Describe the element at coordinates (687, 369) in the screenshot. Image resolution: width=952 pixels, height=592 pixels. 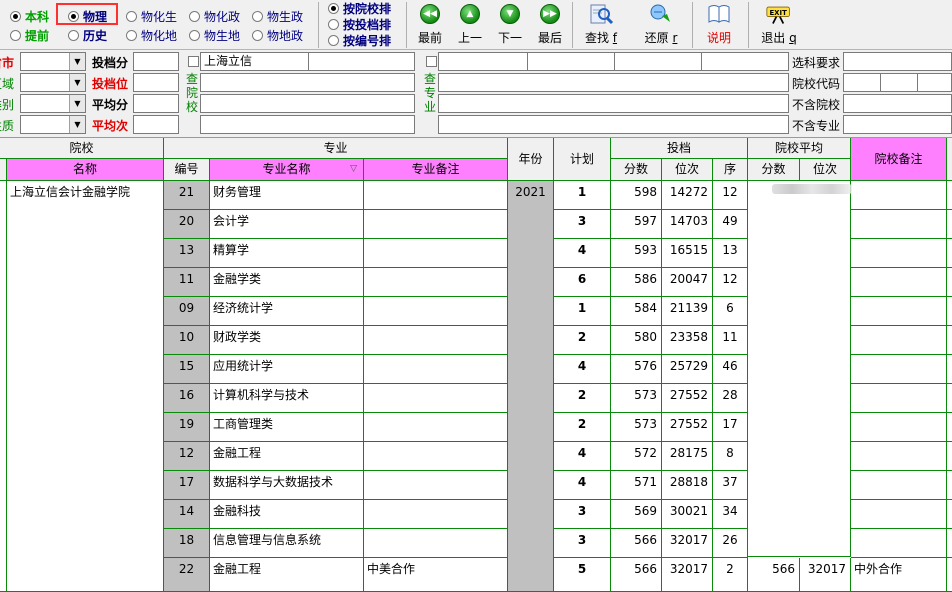
I see `rank-cell: 25729` at that location.